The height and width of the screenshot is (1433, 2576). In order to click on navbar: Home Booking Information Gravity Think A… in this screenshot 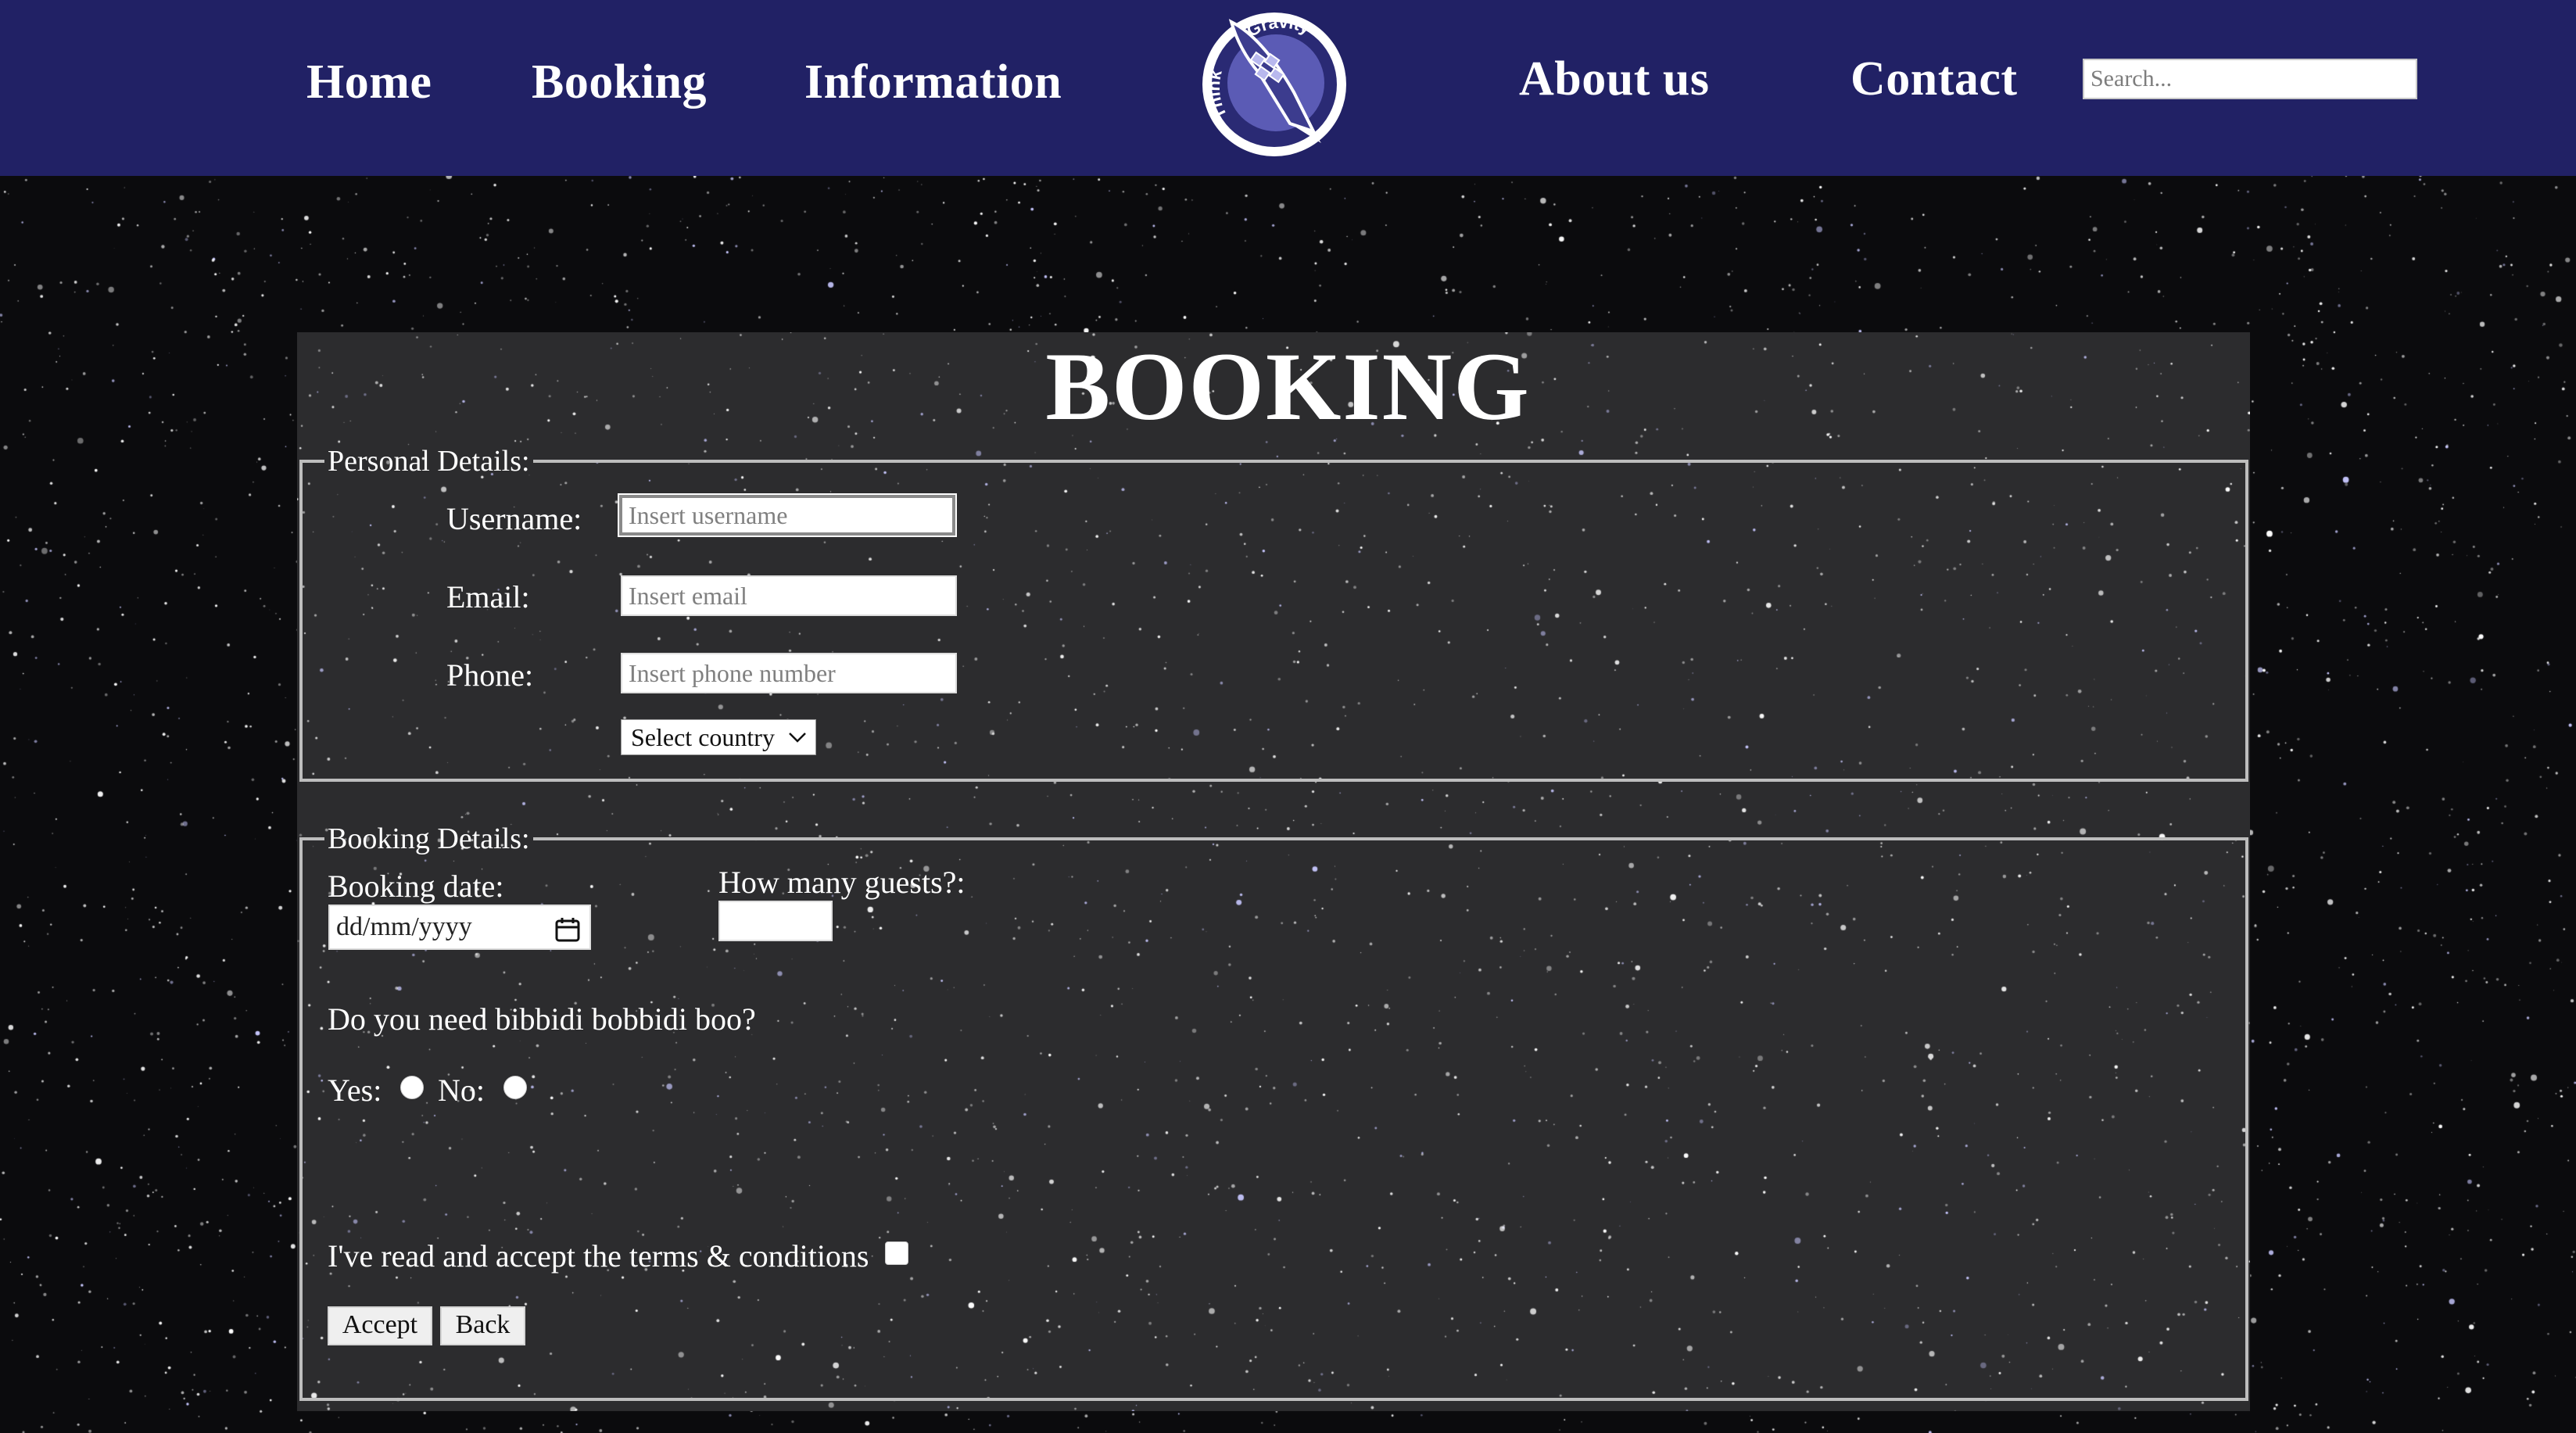, I will do `click(1288, 88)`.